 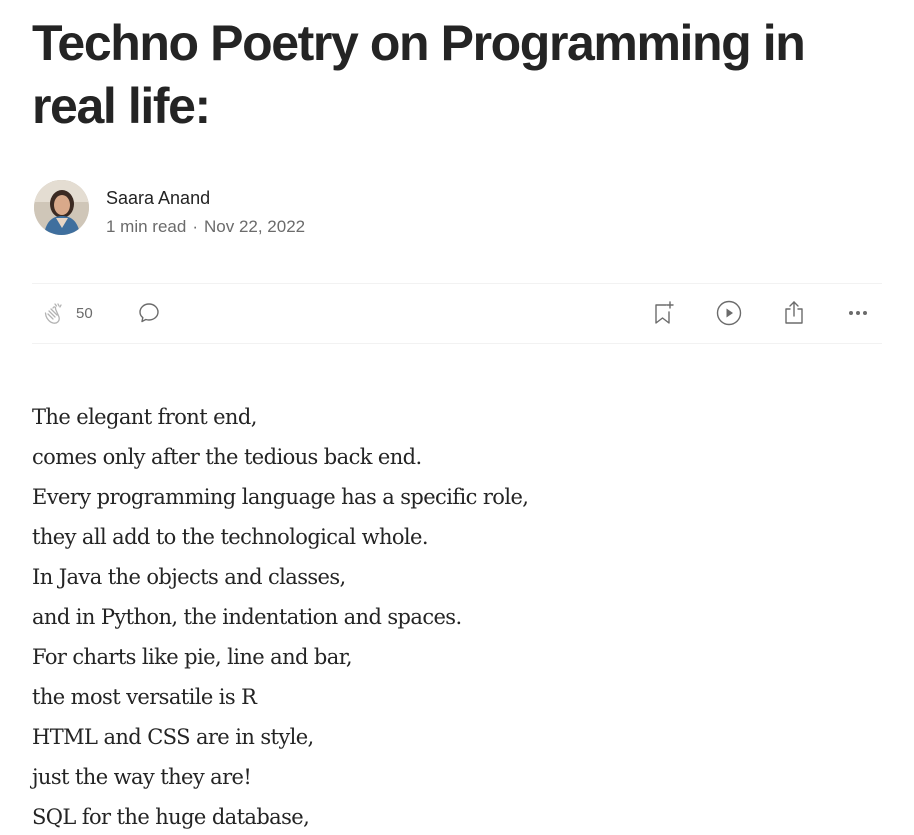 I want to click on clap-icon, so click(x=55, y=313).